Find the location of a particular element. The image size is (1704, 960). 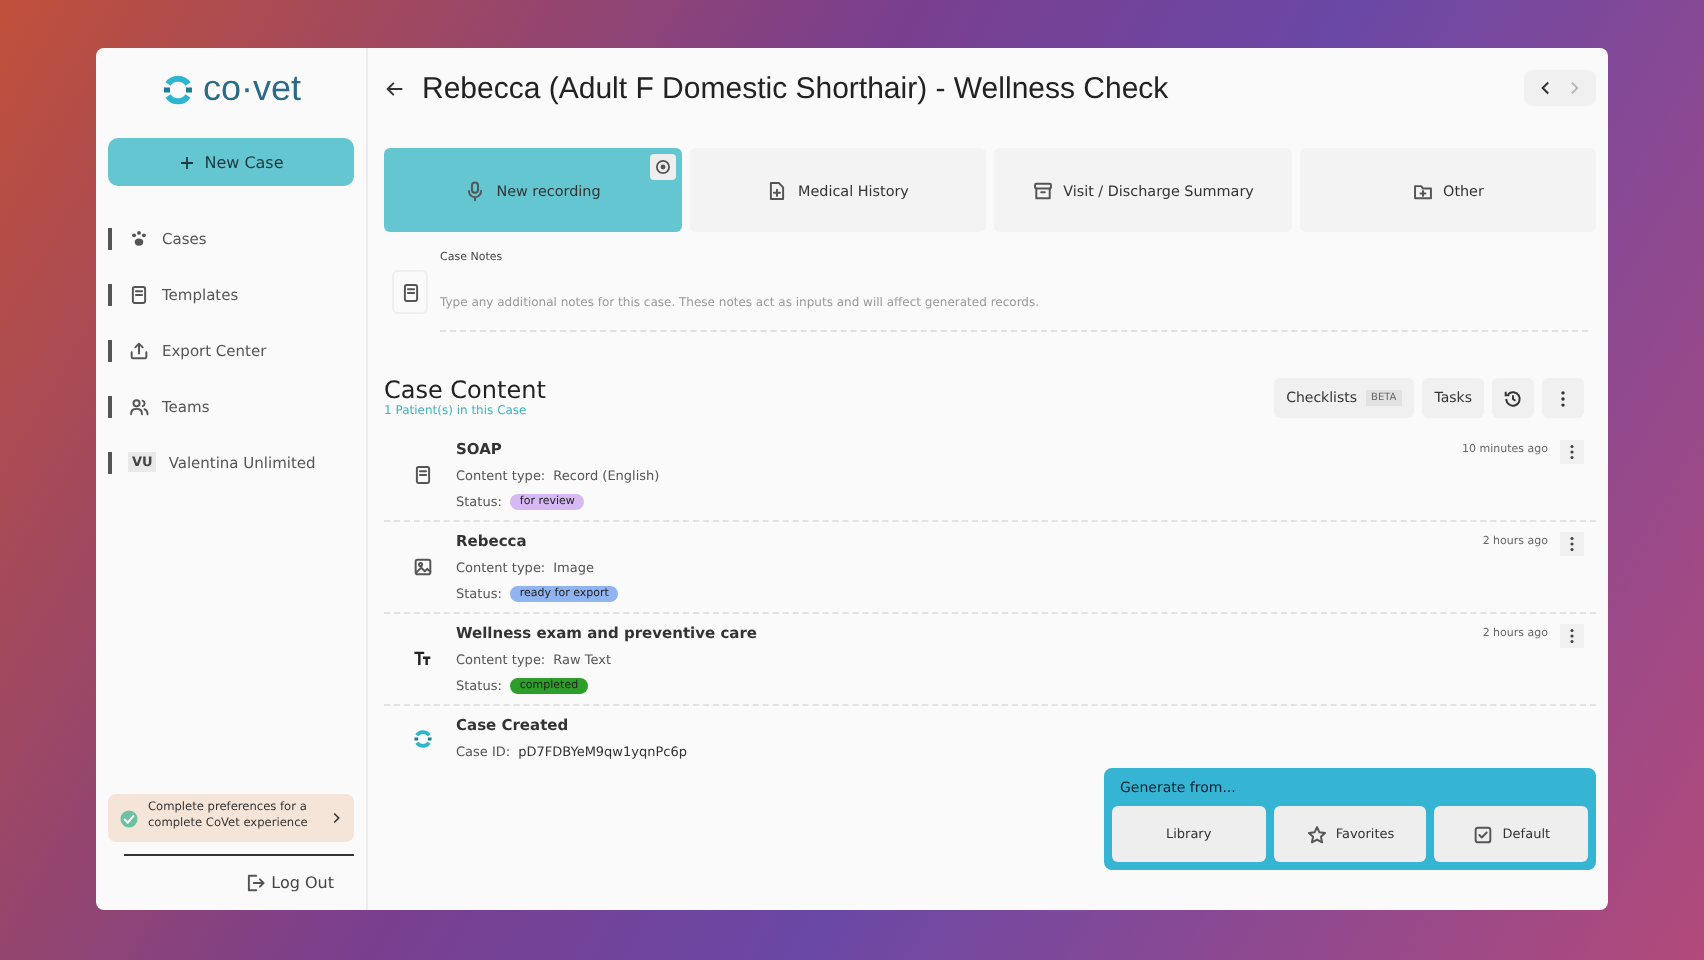

paw-icon is located at coordinates (139, 238).